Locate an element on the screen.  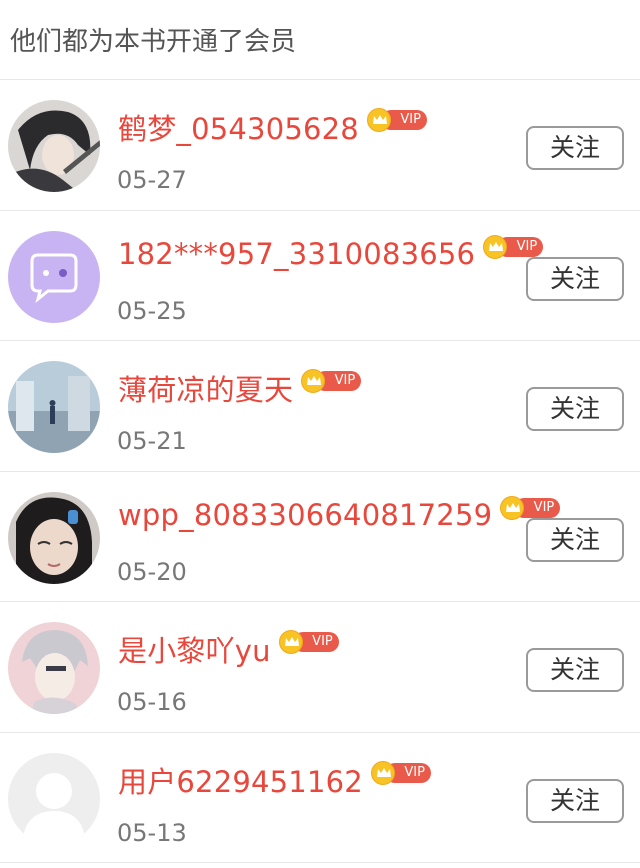
join-date: 05-16 is located at coordinates (152, 702).